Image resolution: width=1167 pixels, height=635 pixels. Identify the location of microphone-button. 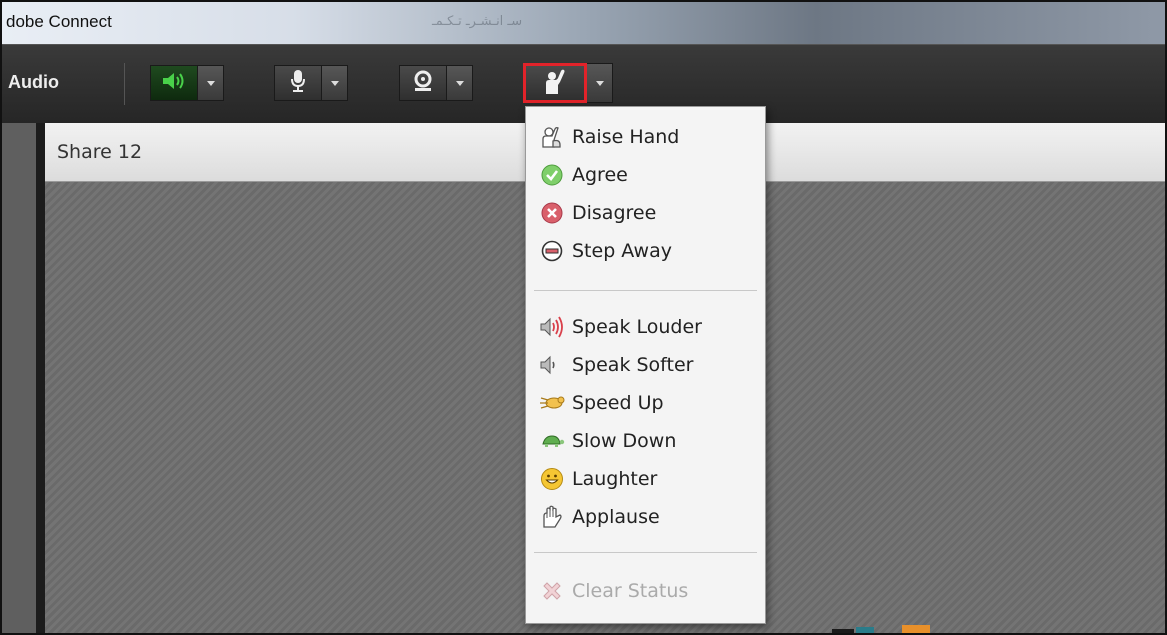
(298, 83).